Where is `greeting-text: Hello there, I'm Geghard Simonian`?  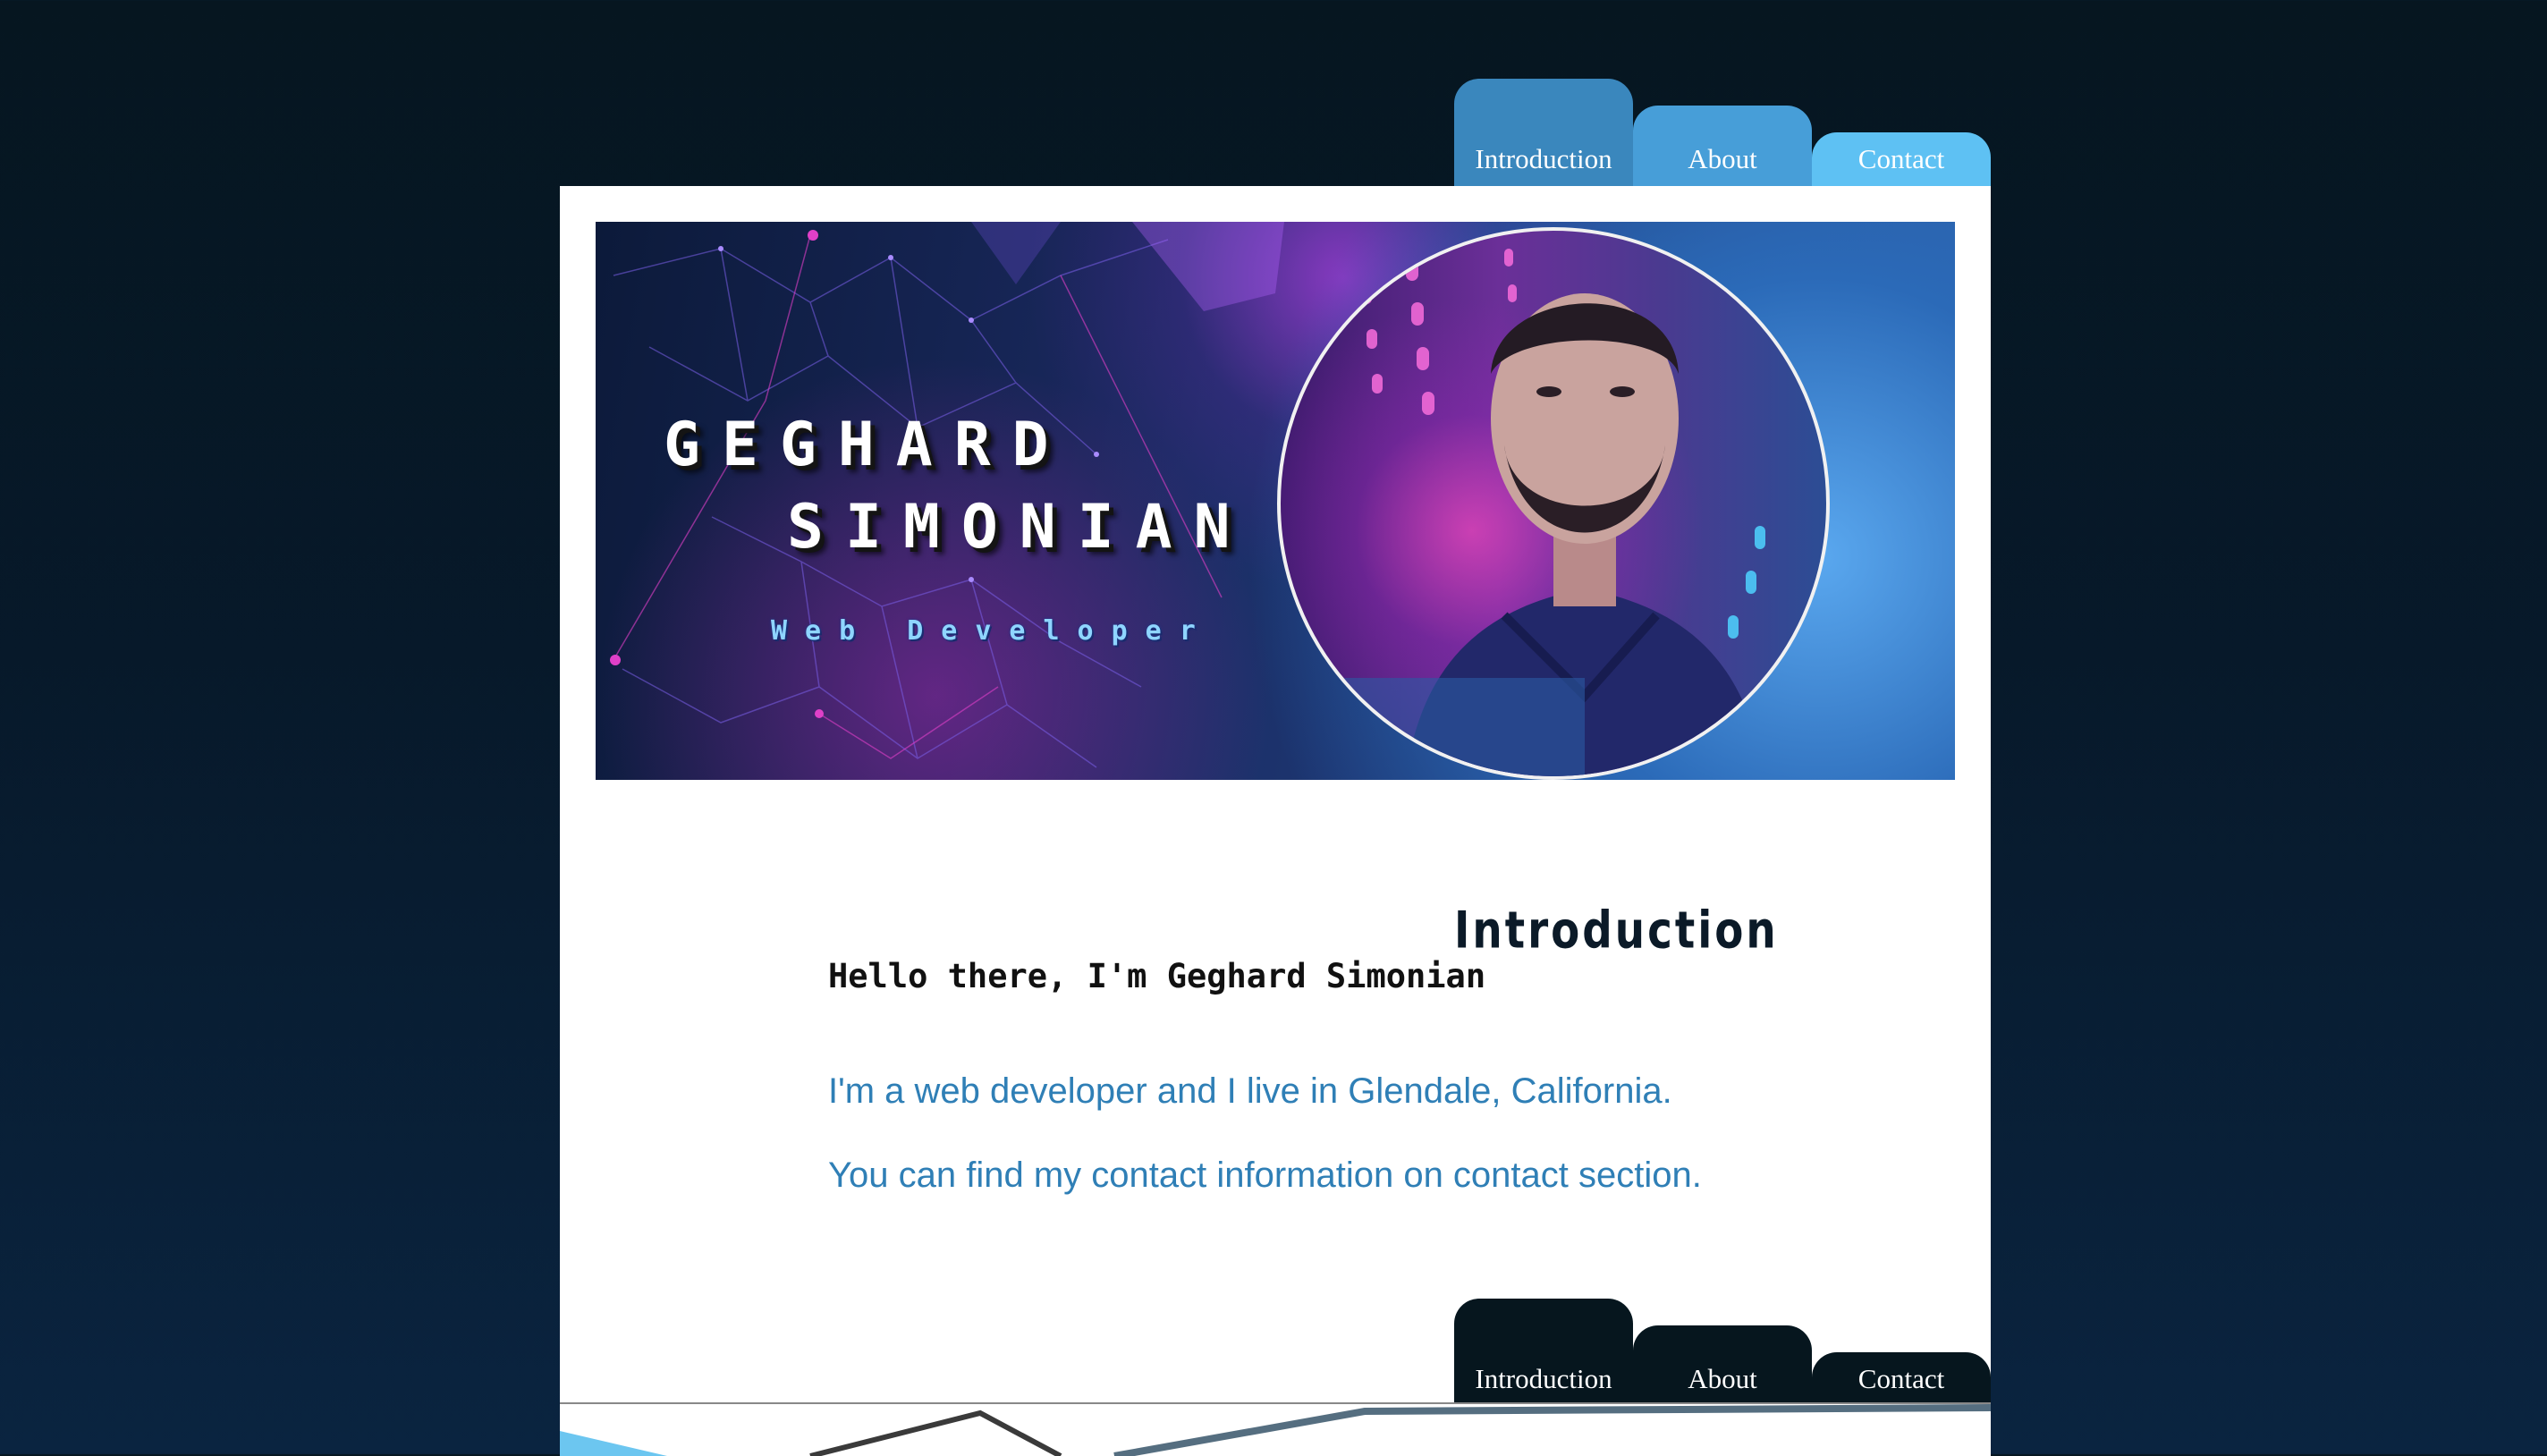 greeting-text: Hello there, I'm Geghard Simonian is located at coordinates (1157, 976).